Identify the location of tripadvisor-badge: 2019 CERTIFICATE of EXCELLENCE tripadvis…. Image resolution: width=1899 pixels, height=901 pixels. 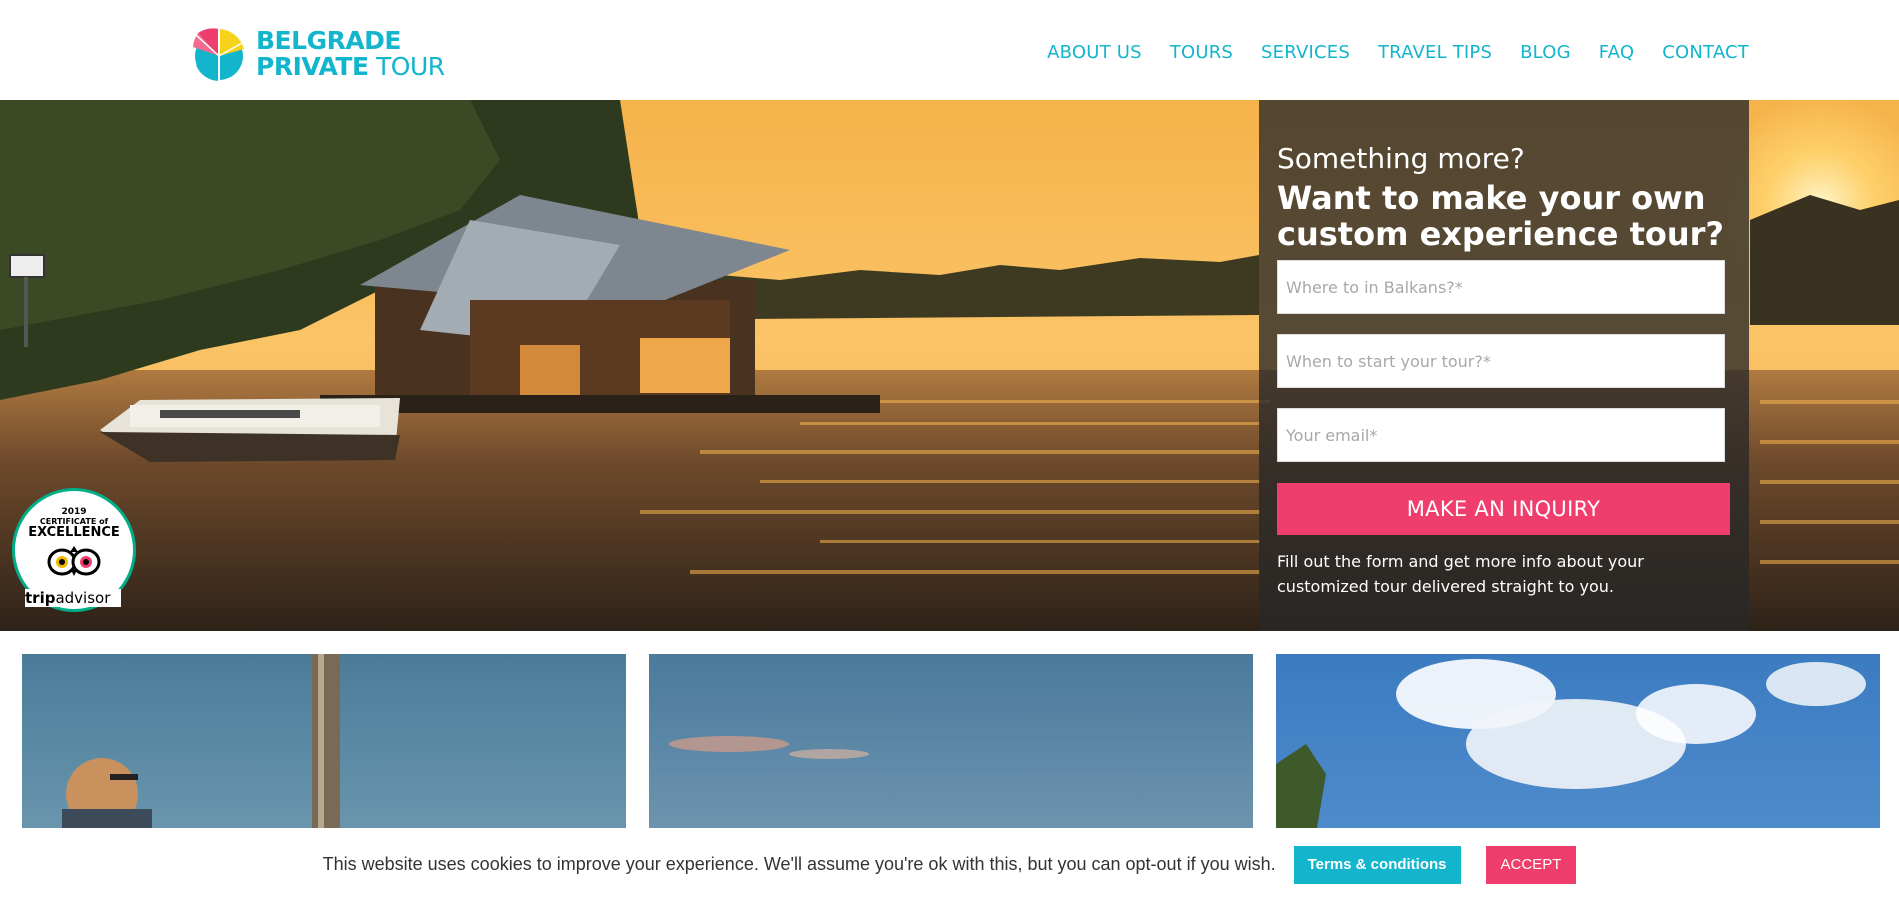
(74, 550).